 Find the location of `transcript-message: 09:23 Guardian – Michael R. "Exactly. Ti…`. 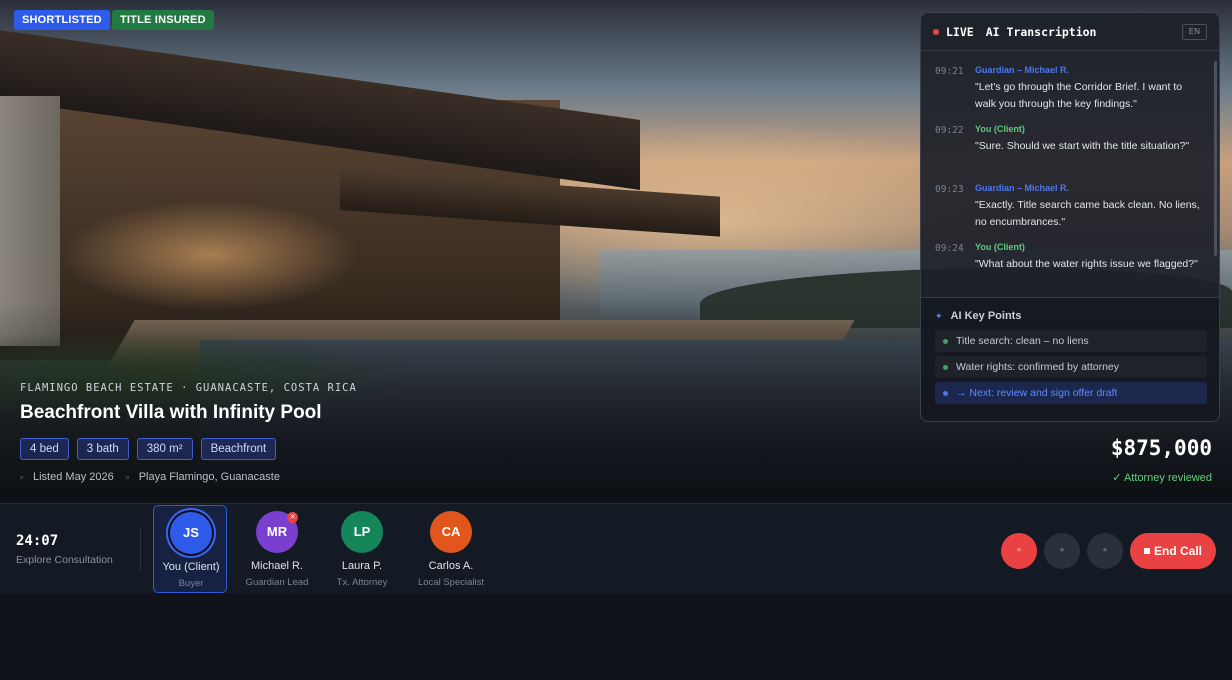

transcript-message: 09:23 Guardian – Michael R. "Exactly. Ti… is located at coordinates (1070, 208).